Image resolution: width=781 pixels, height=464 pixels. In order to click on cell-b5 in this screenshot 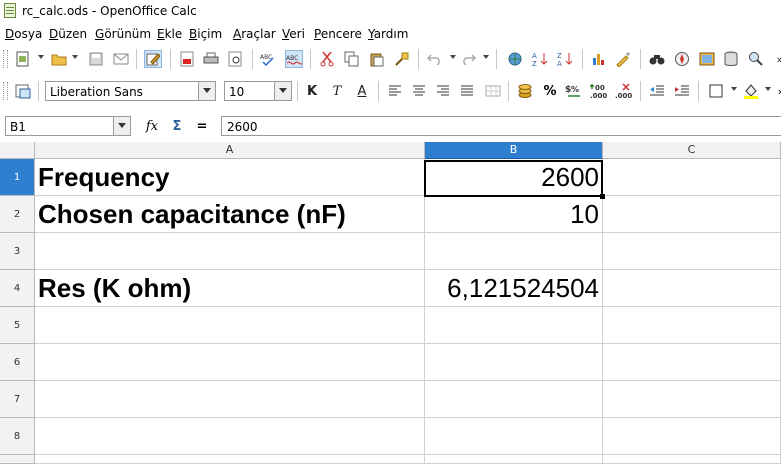, I will do `click(514, 325)`.